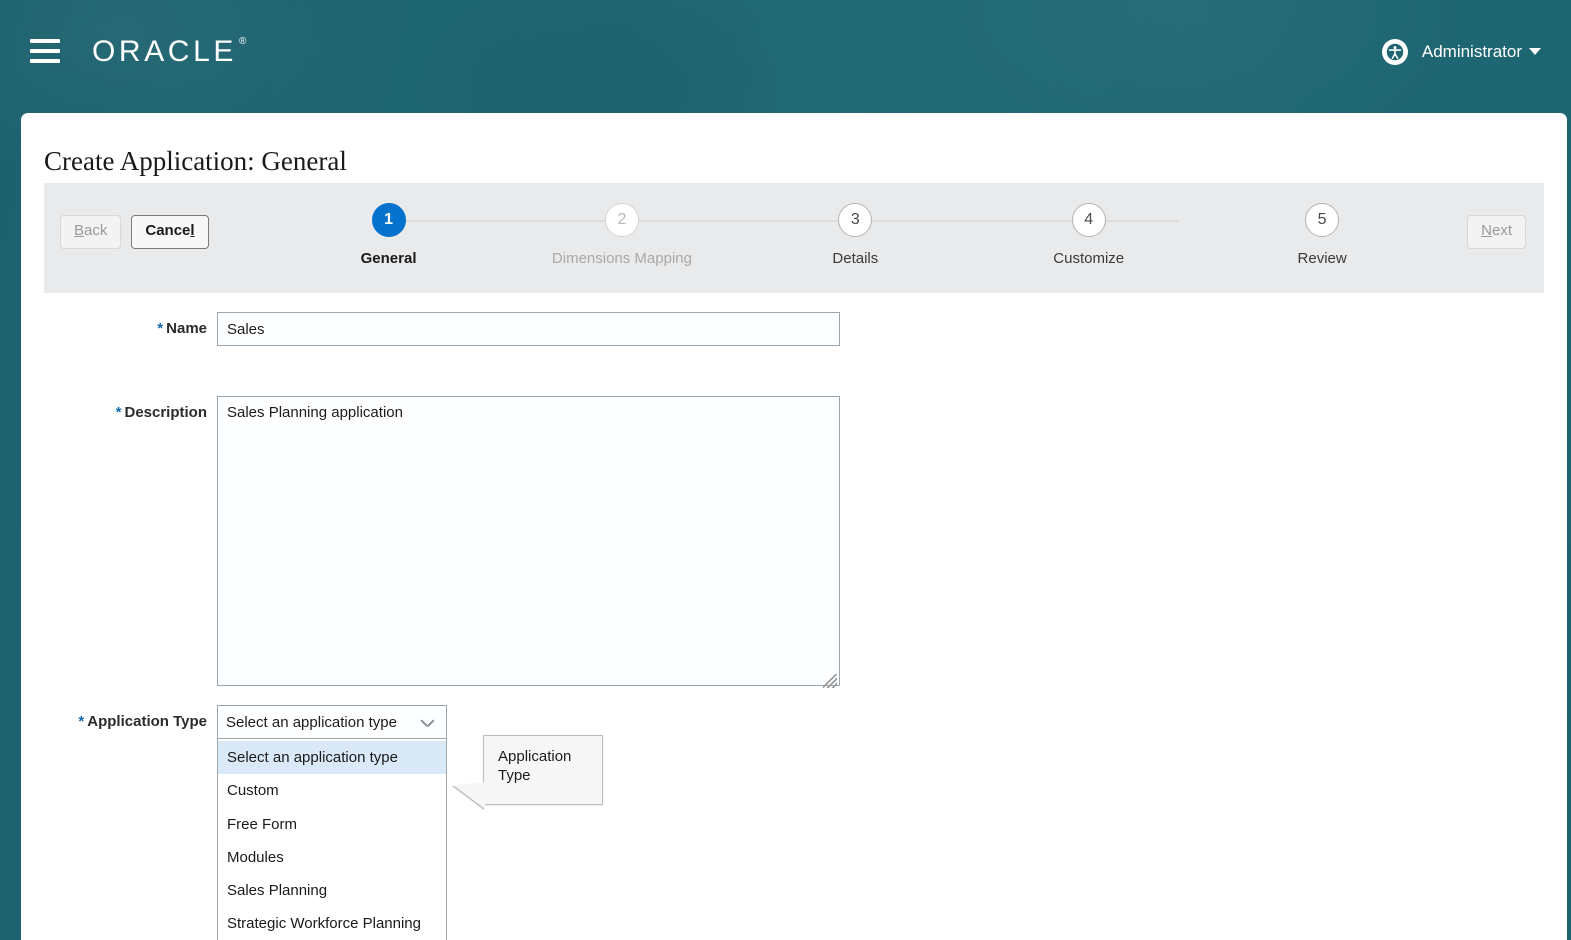 The width and height of the screenshot is (1571, 940). Describe the element at coordinates (186, 328) in the screenshot. I see `name-label-text: Name` at that location.